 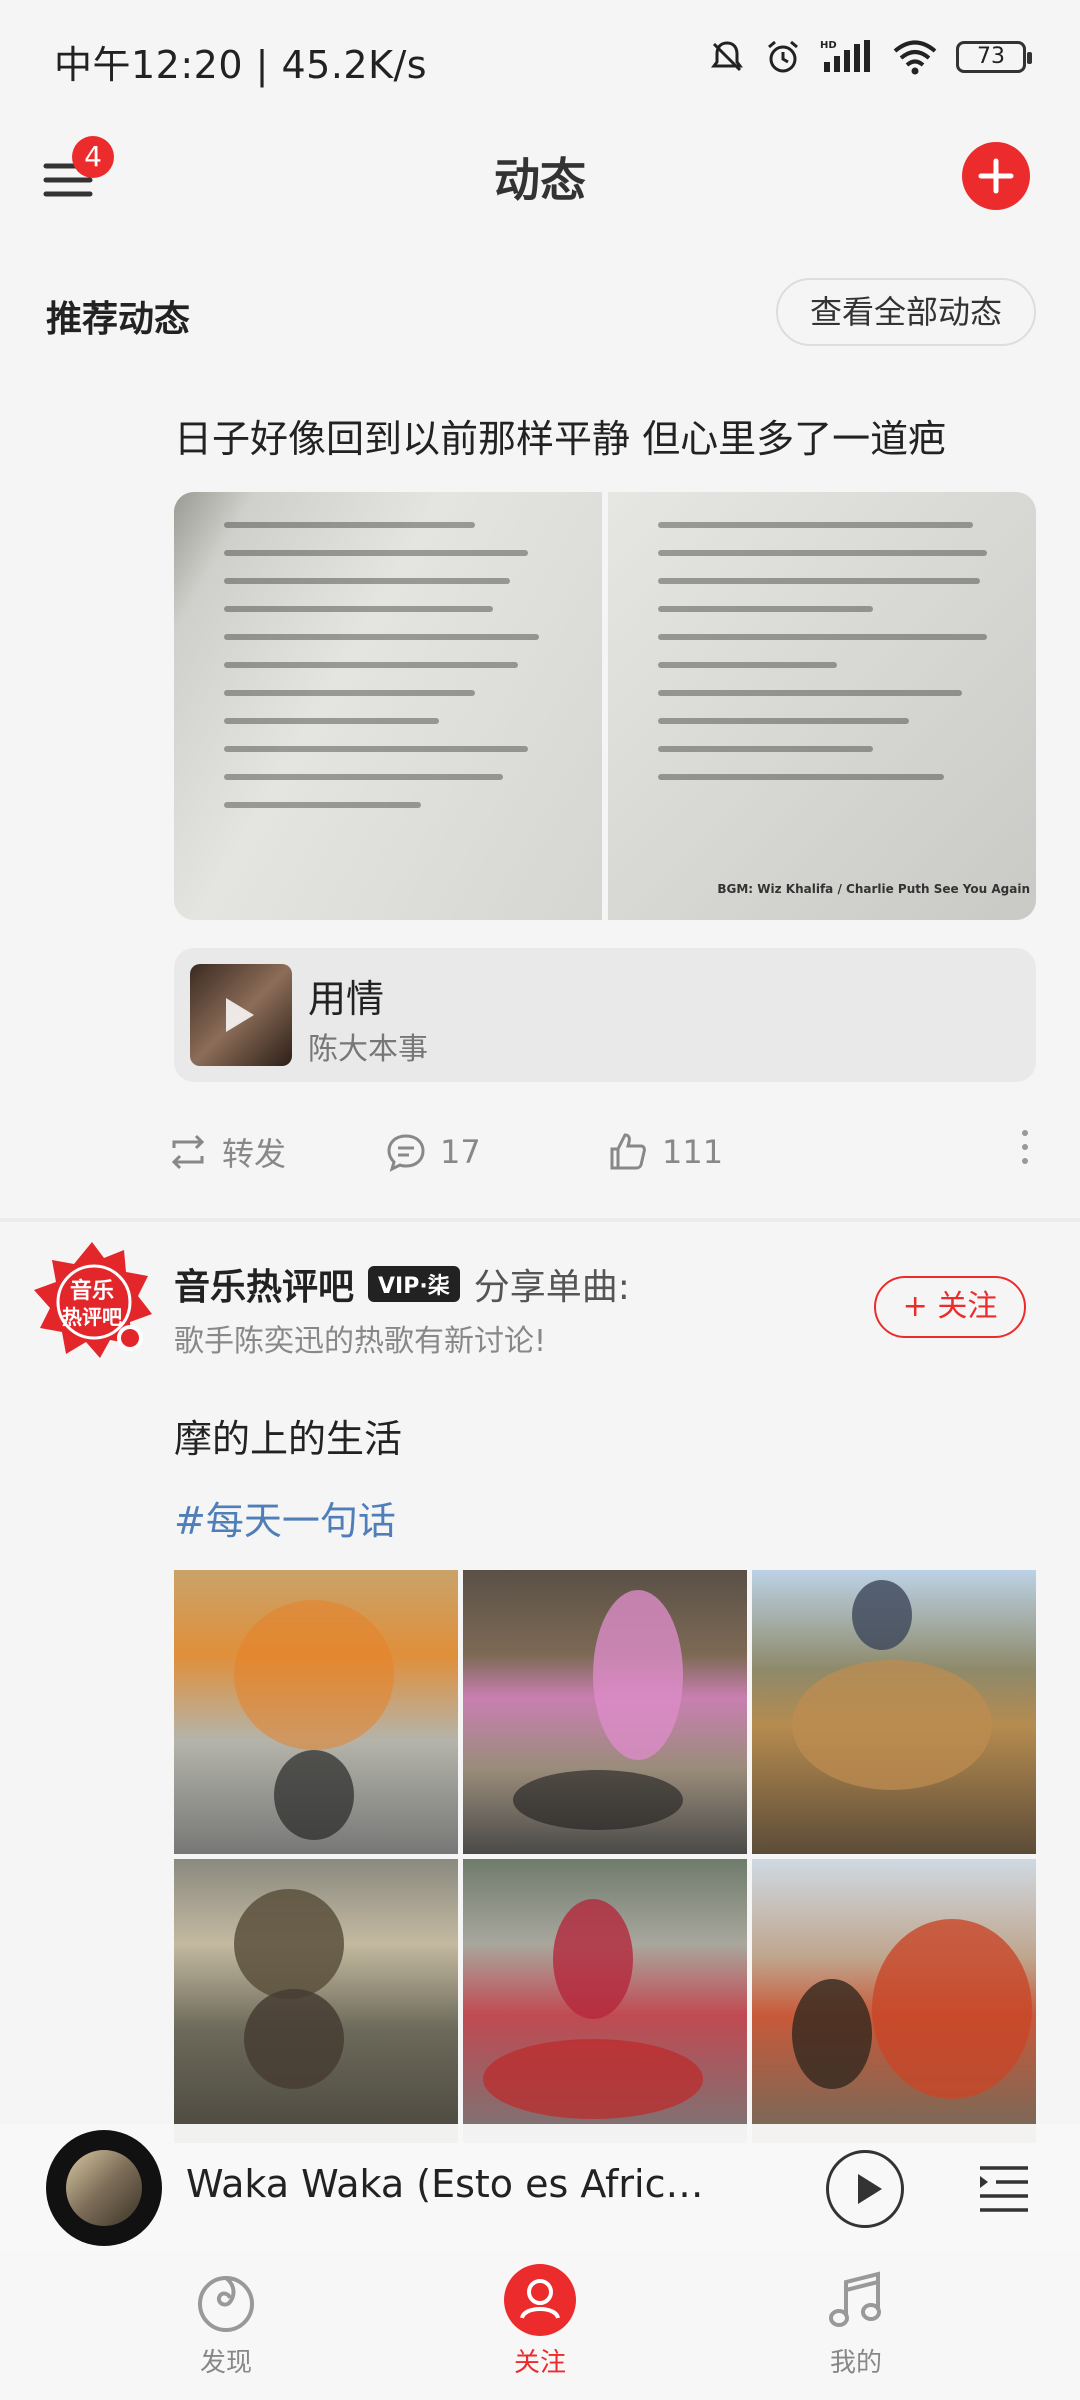 What do you see at coordinates (285, 1517) in the screenshot?
I see `hashtag-link: #每天一句话` at bounding box center [285, 1517].